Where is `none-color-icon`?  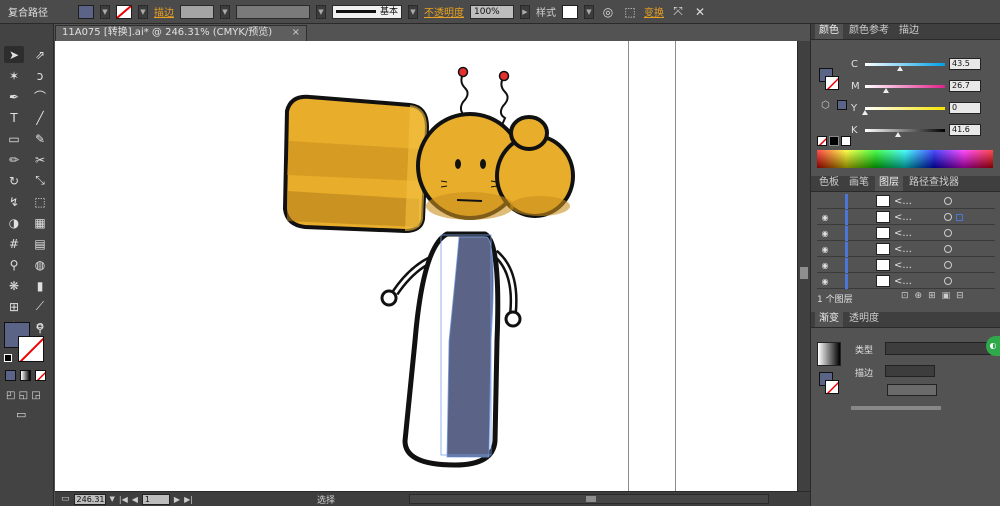
none-color-icon is located at coordinates (822, 141).